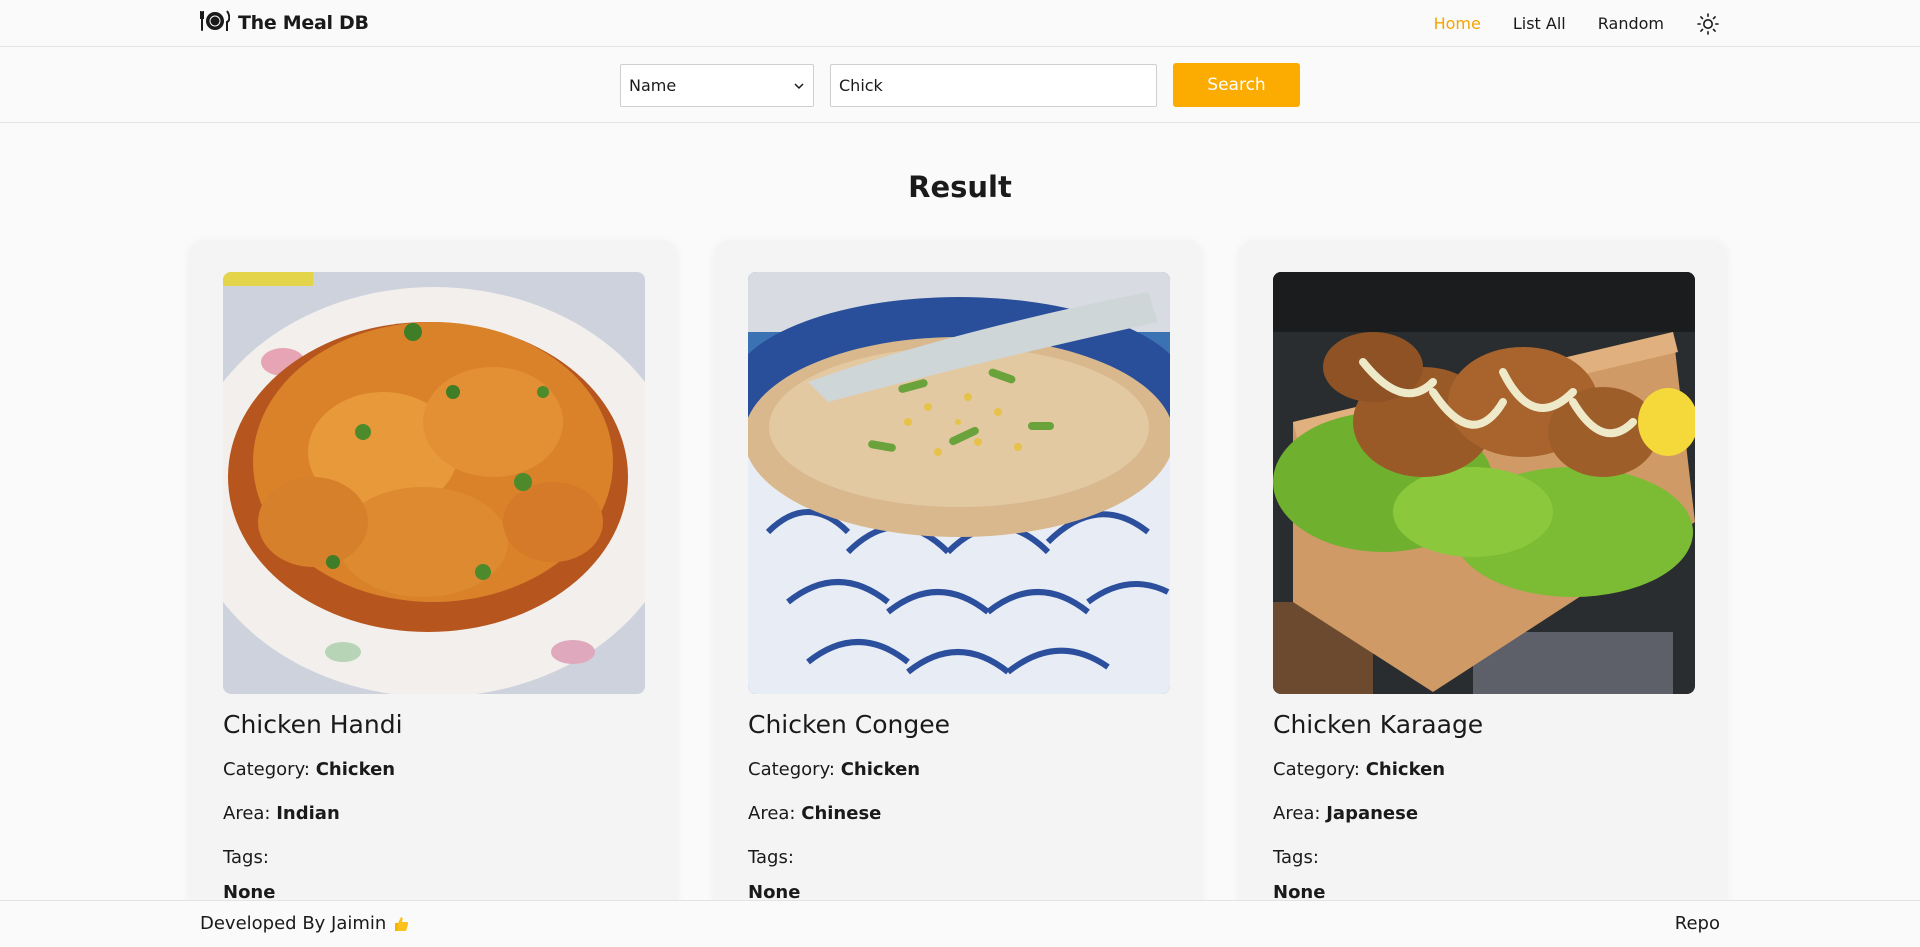  What do you see at coordinates (960, 923) in the screenshot?
I see `footer: Developed By Jaimin Repo` at bounding box center [960, 923].